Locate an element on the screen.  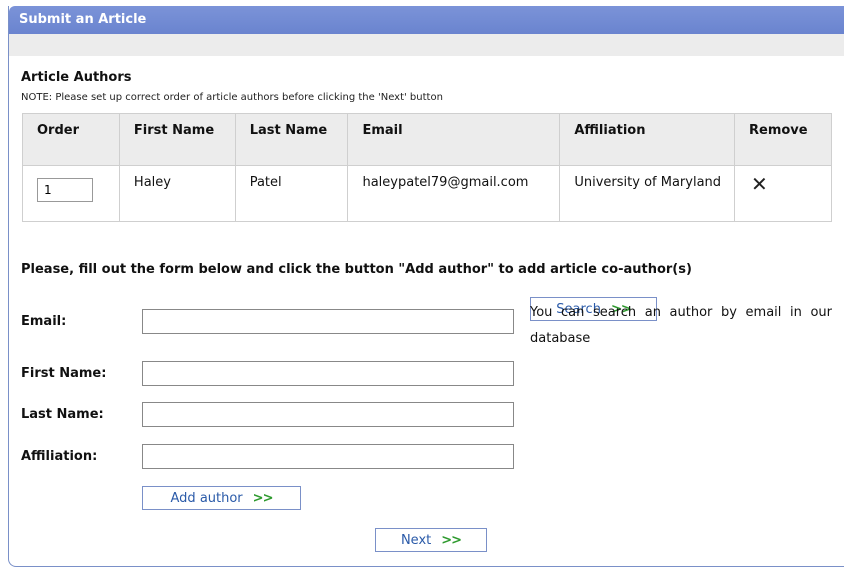
add-author-button: Add author >> is located at coordinates (221, 498).